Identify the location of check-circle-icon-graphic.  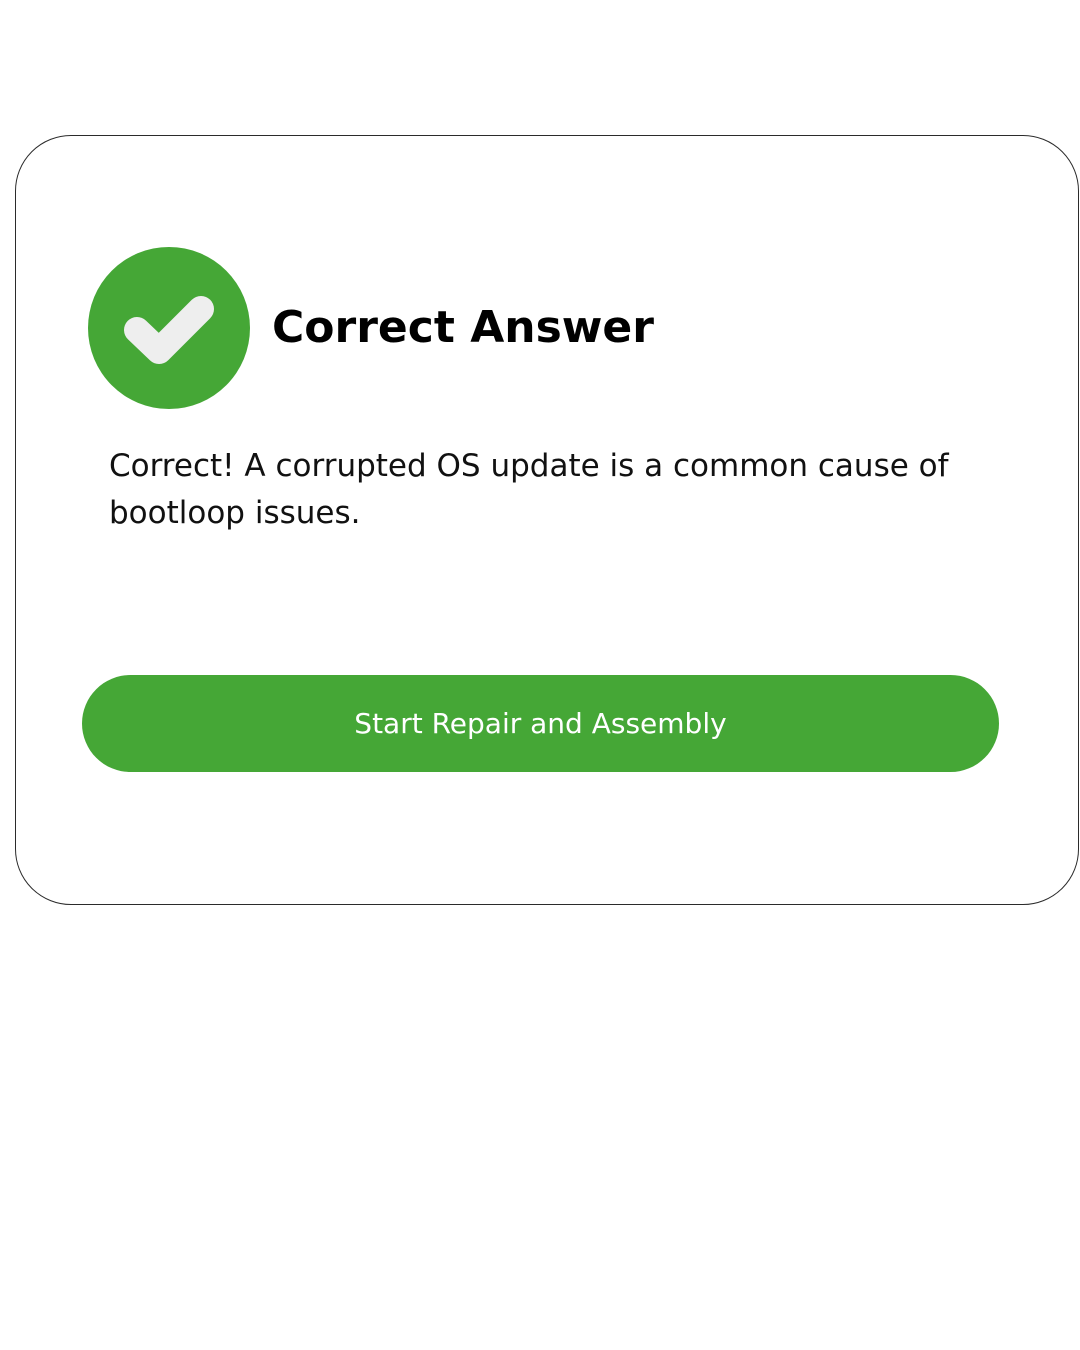
(169, 328).